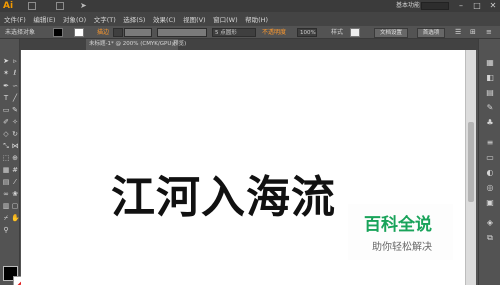  I want to click on transparency-icon: ◐, so click(490, 173).